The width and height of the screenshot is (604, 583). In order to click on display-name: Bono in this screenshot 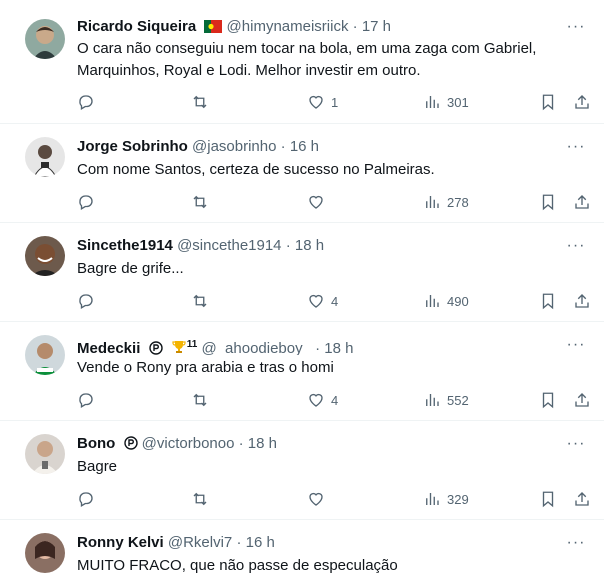, I will do `click(96, 443)`.